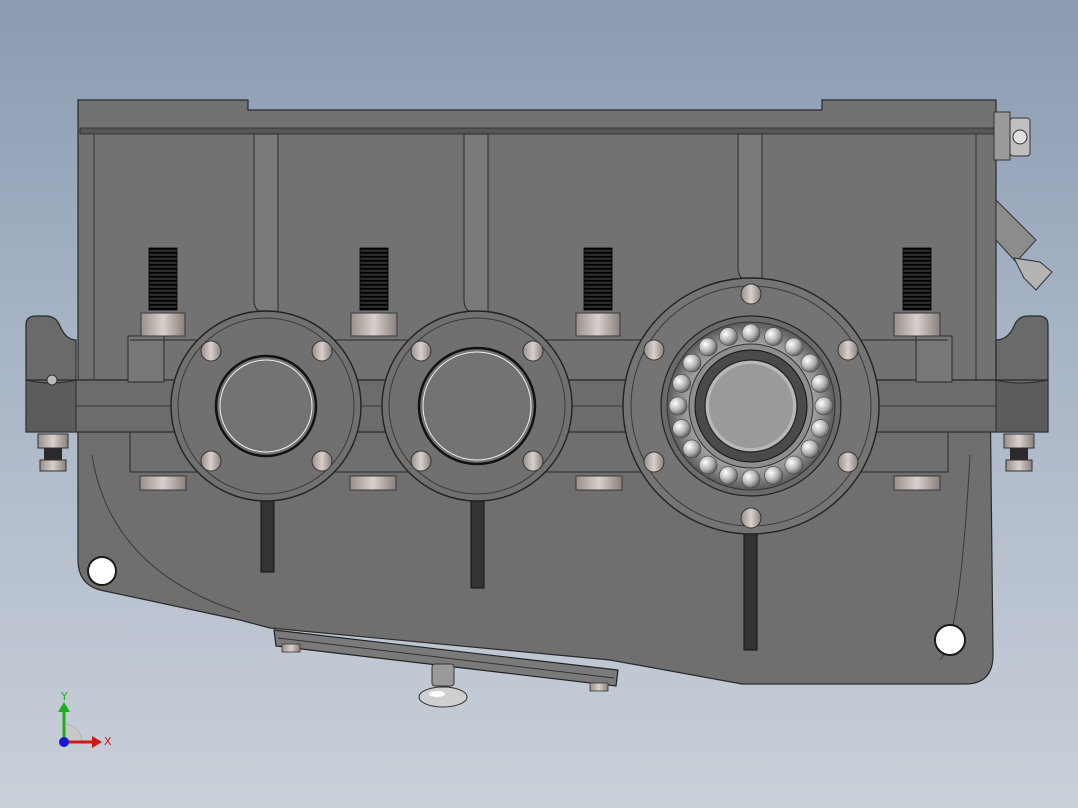 The width and height of the screenshot is (1078, 808). Describe the element at coordinates (1024, 244) in the screenshot. I see `oil-dipstick-fitting` at that location.